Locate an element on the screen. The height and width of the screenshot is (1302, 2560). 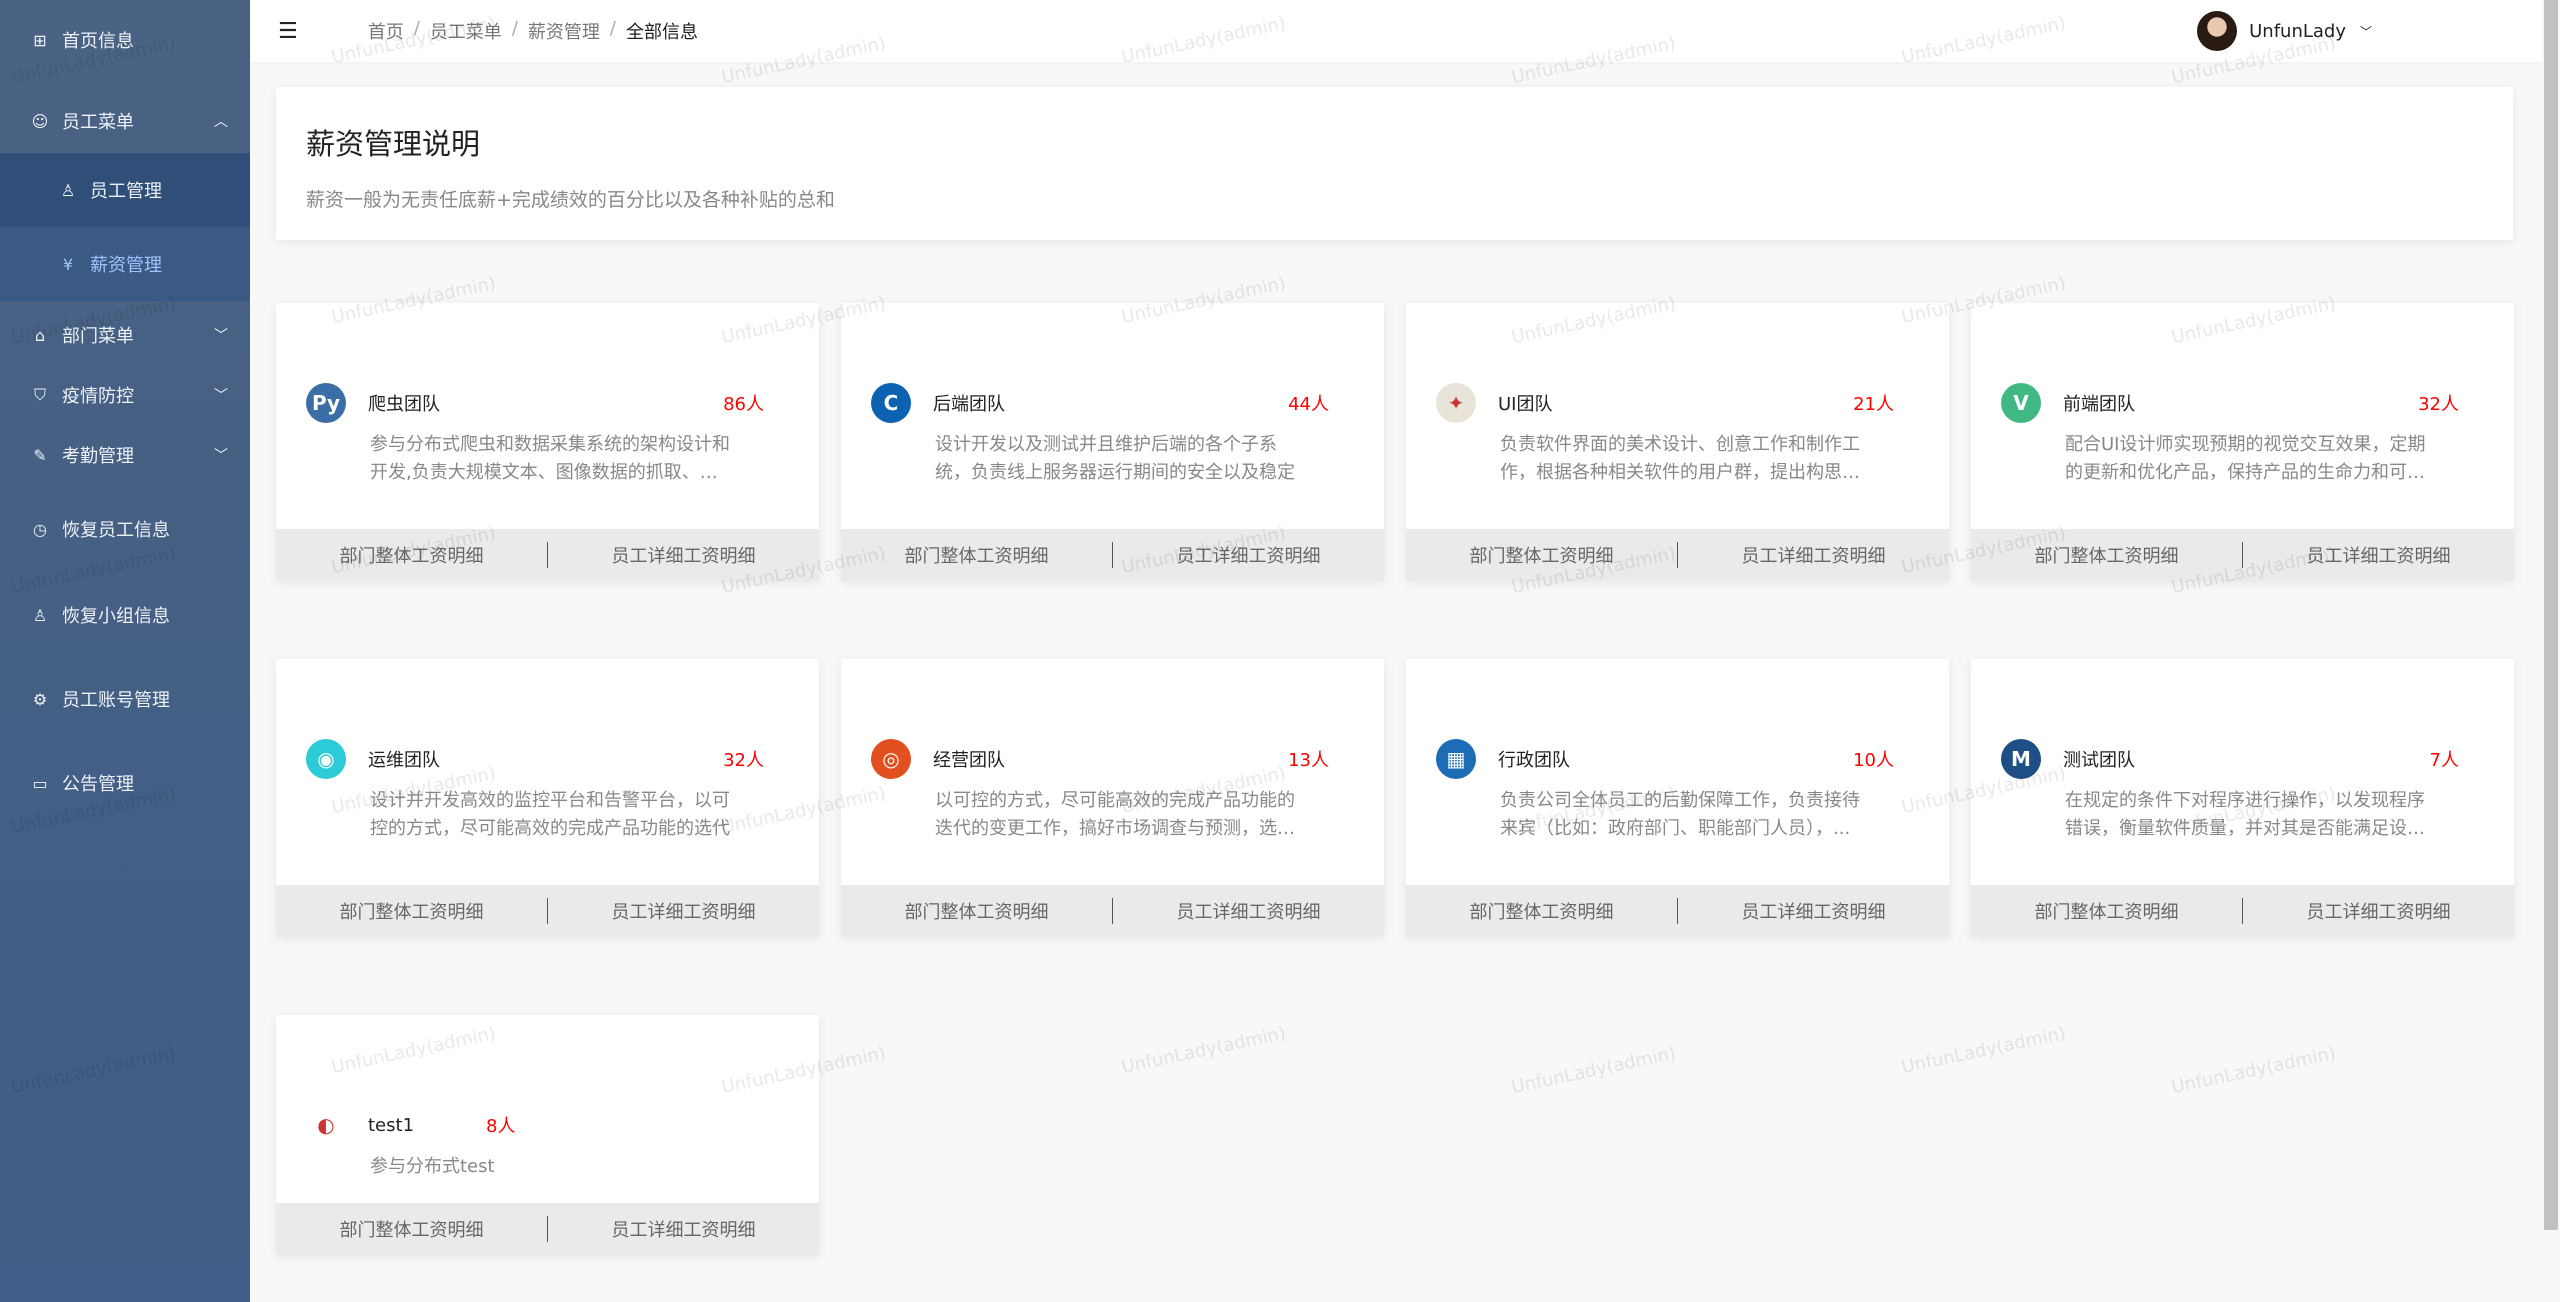
breadcrumb-current: 全部信息 is located at coordinates (661, 32).